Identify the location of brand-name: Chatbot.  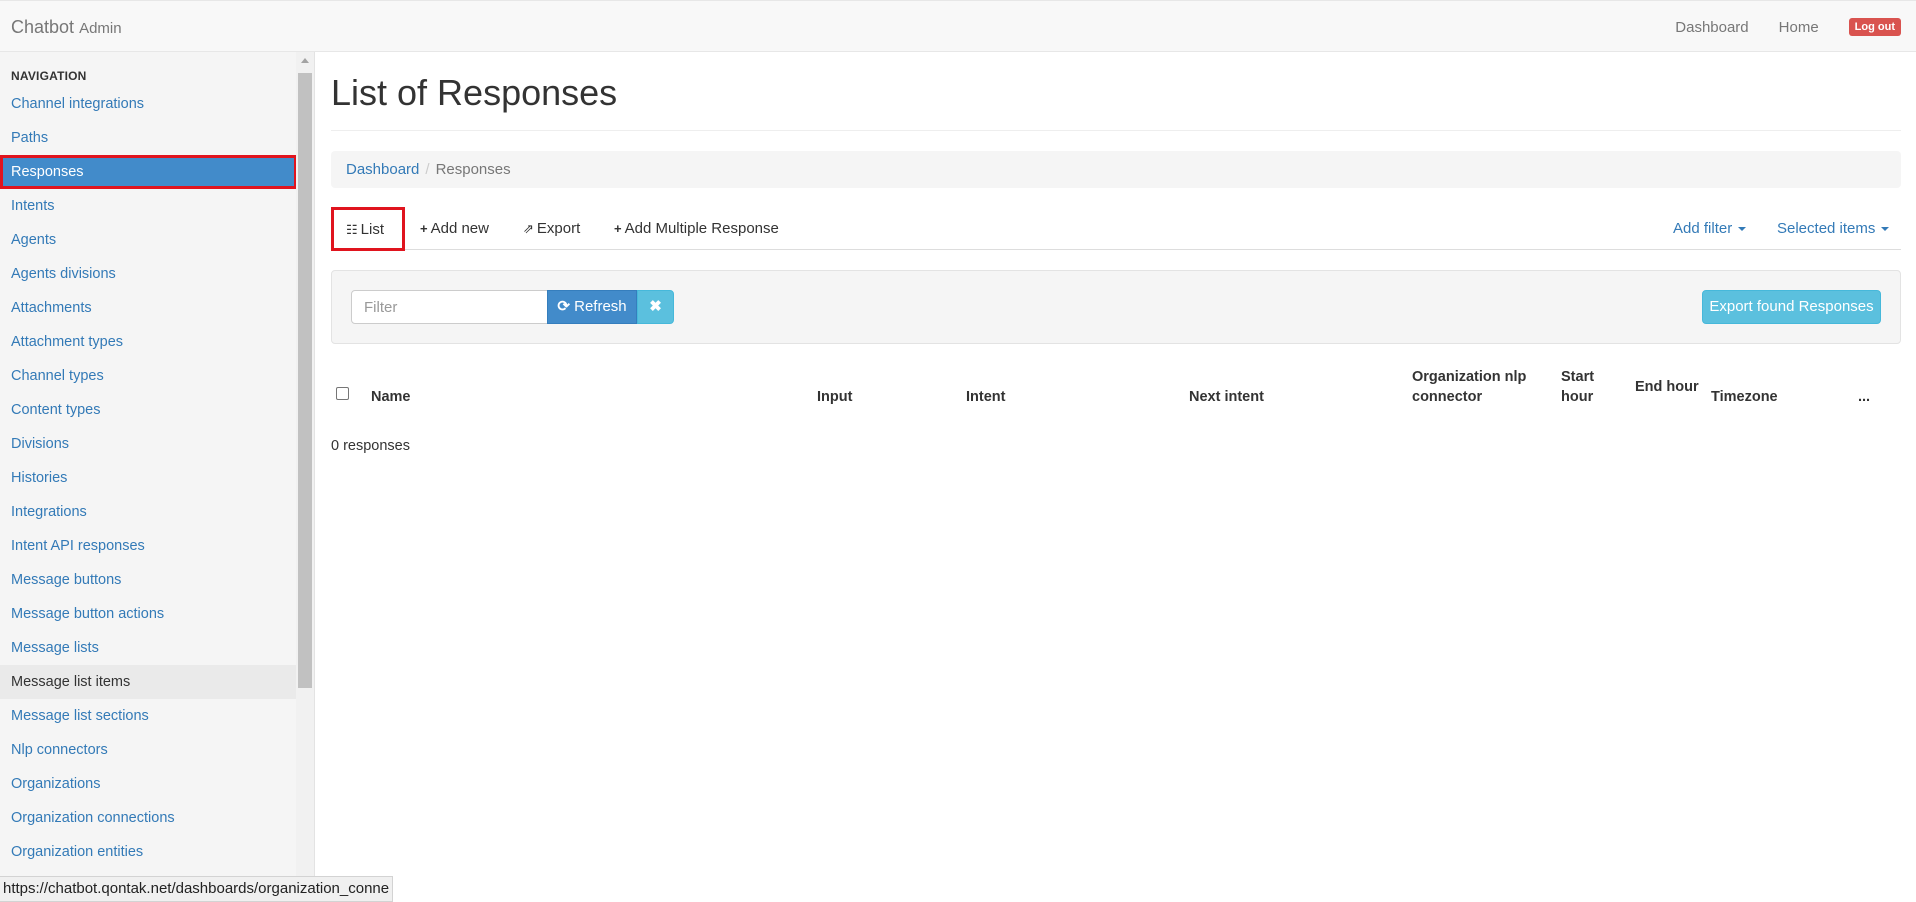
(43, 27).